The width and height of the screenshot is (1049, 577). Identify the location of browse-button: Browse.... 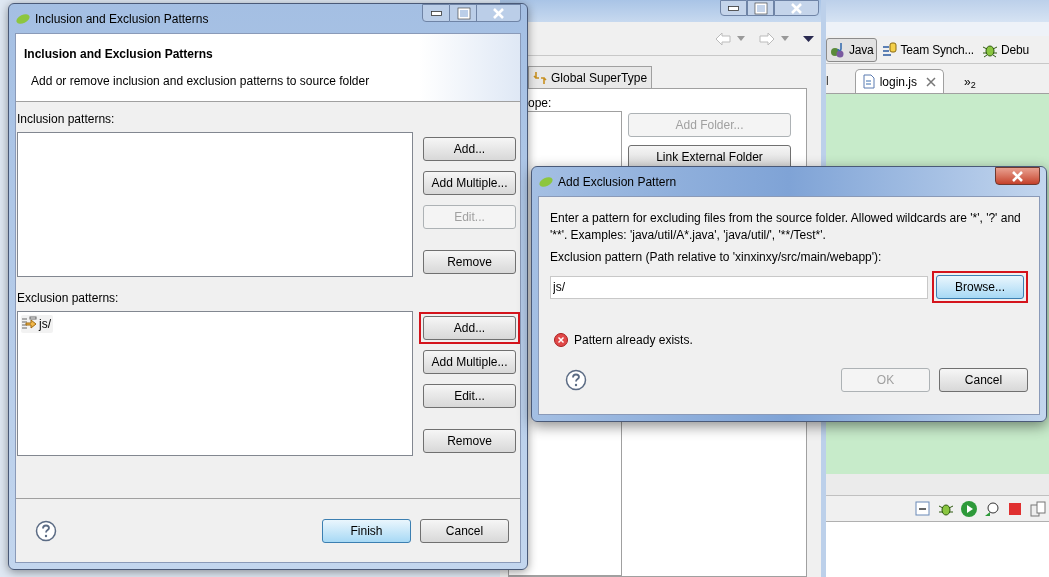
(980, 287).